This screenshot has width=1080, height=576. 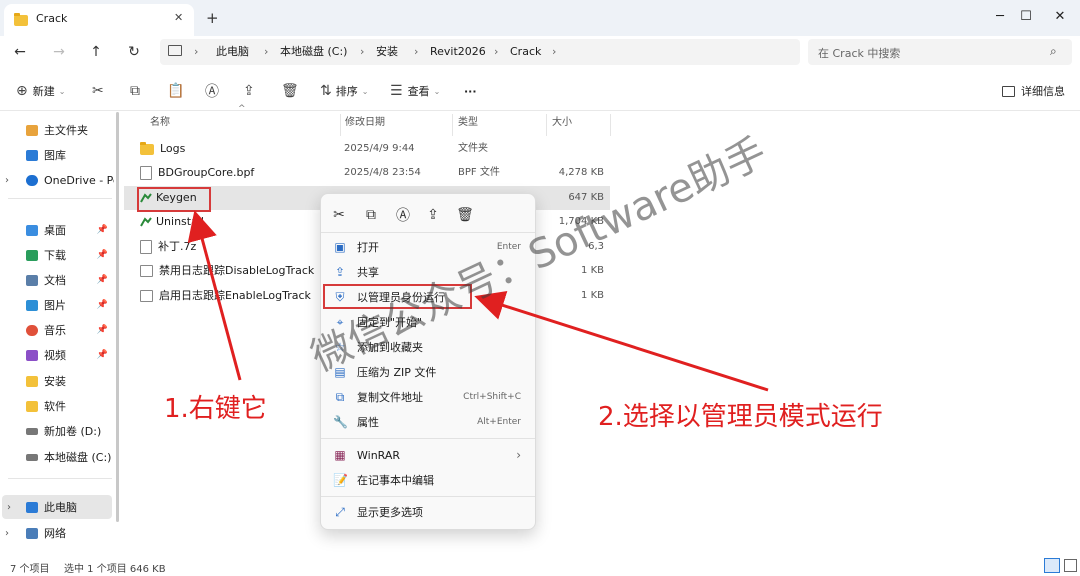 I want to click on tiles-view-icon, so click(x=1070, y=565).